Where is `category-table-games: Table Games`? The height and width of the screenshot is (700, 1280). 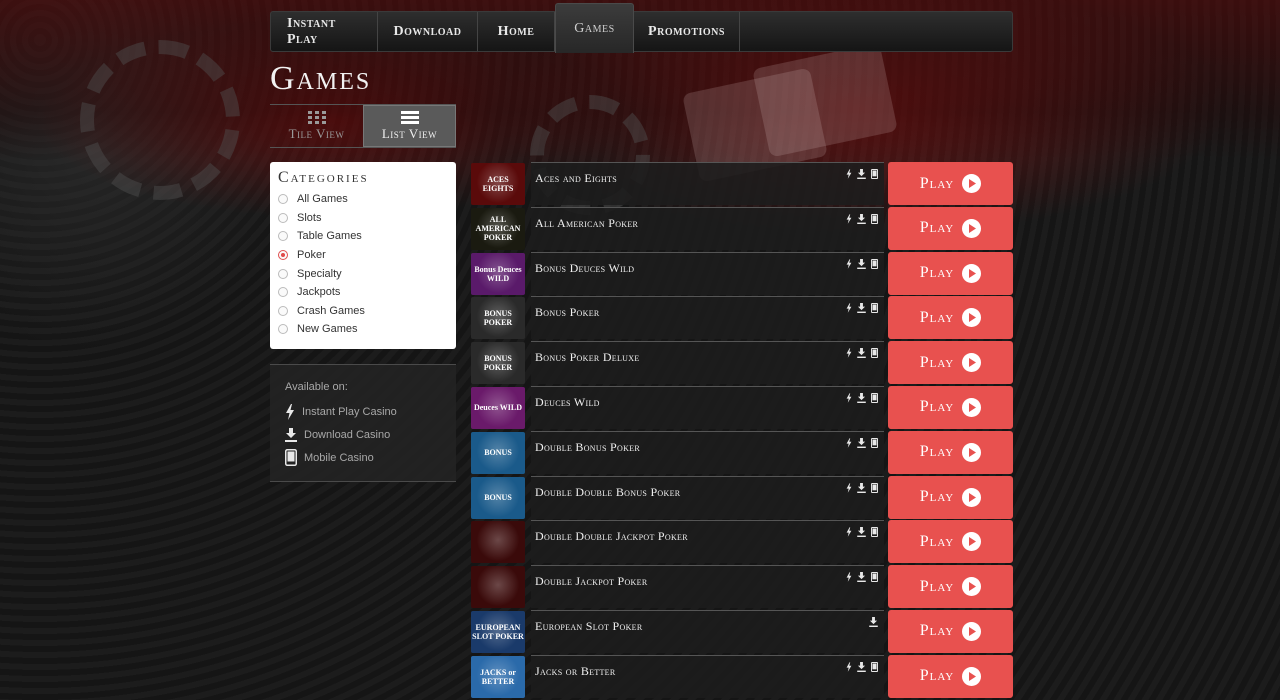 category-table-games: Table Games is located at coordinates (363, 236).